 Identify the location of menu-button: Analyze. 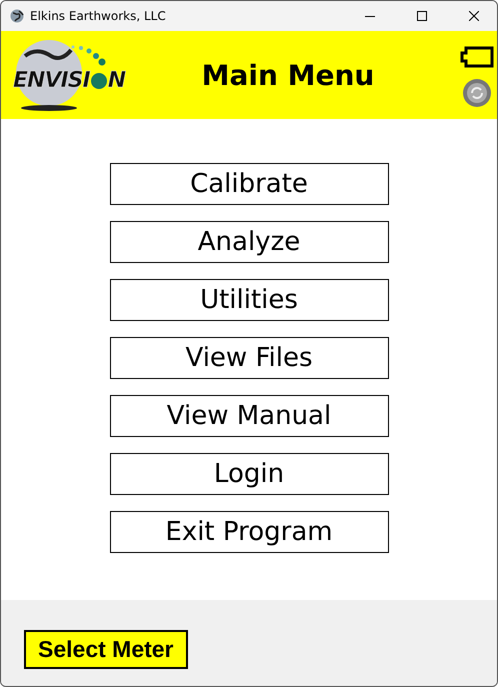
(249, 242).